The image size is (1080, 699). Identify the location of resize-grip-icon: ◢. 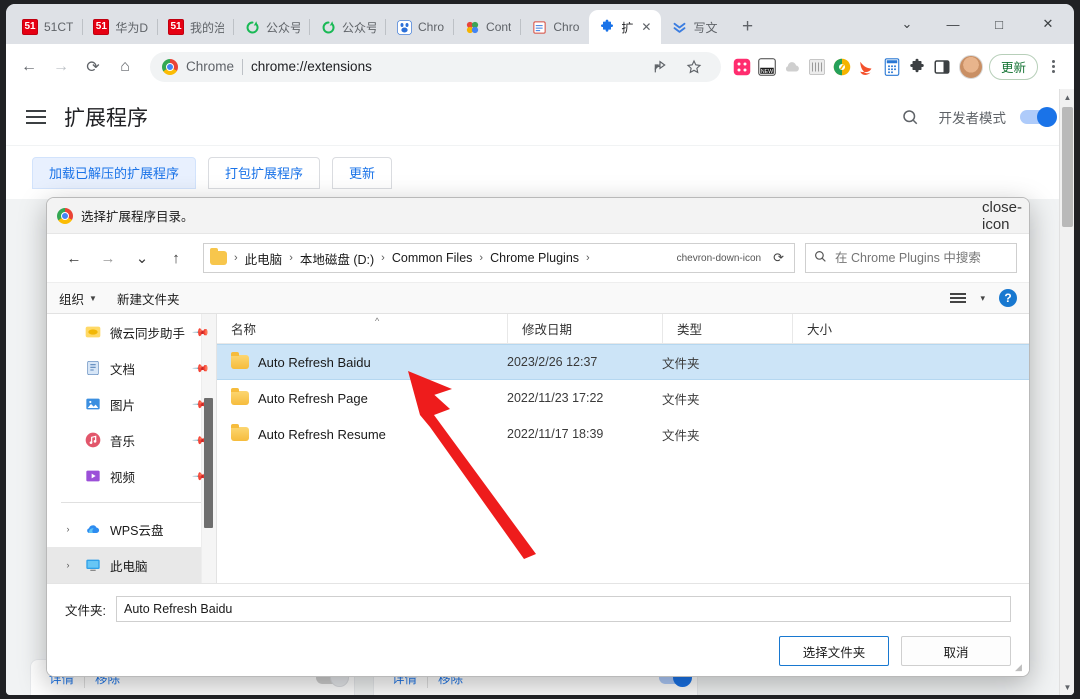
(1020, 668).